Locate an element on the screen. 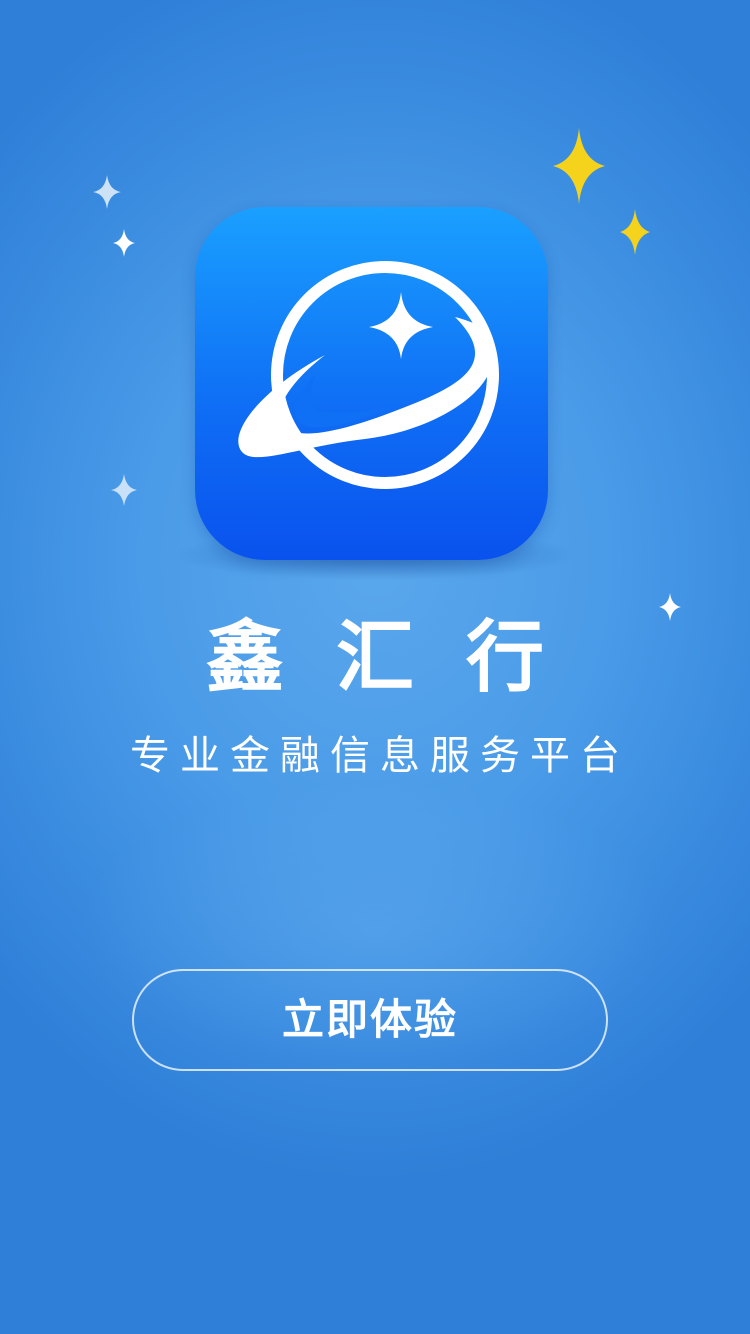 The height and width of the screenshot is (1334, 750). app-tagline: 专业金融信息服务平台 is located at coordinates (380, 756).